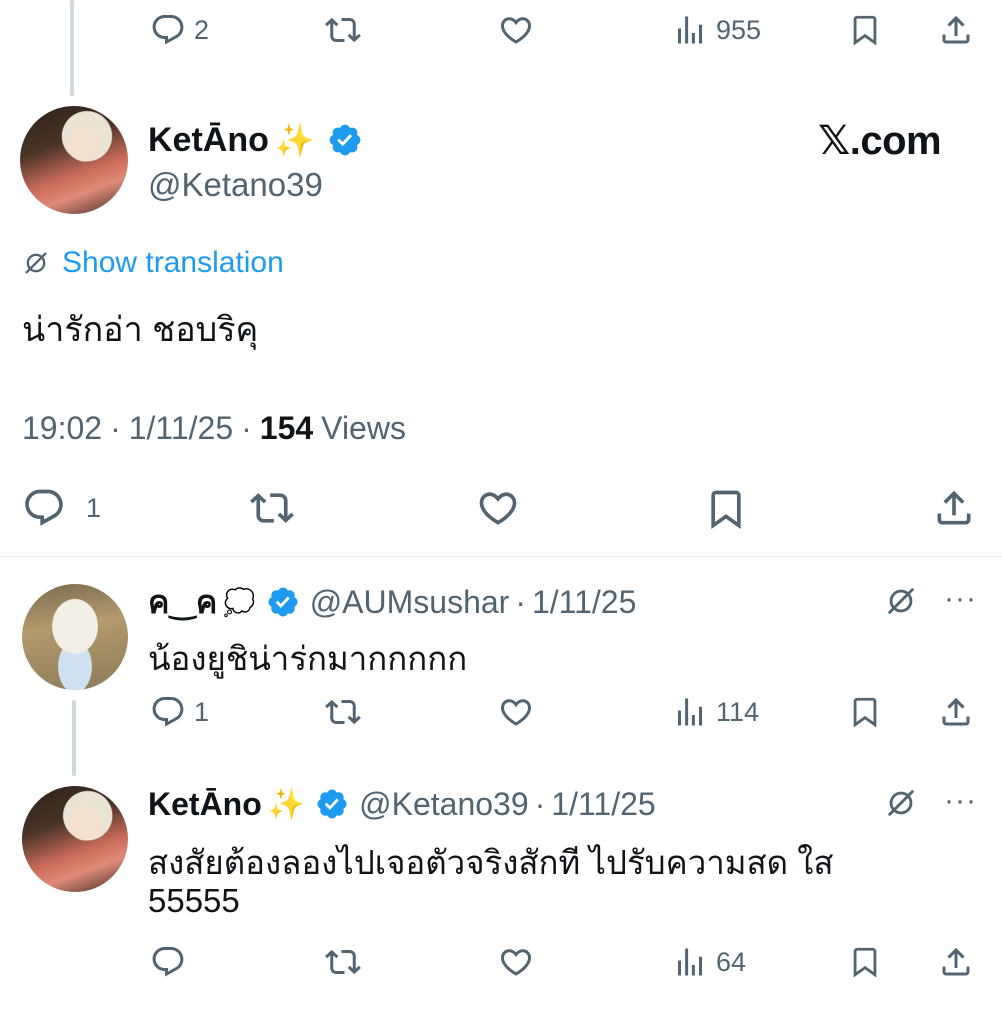 The image size is (1002, 1024). What do you see at coordinates (72, 48) in the screenshot?
I see `thread-line-top` at bounding box center [72, 48].